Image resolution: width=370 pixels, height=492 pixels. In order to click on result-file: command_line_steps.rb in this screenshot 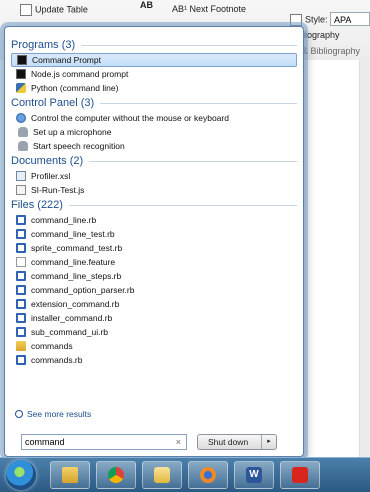, I will do `click(154, 276)`.